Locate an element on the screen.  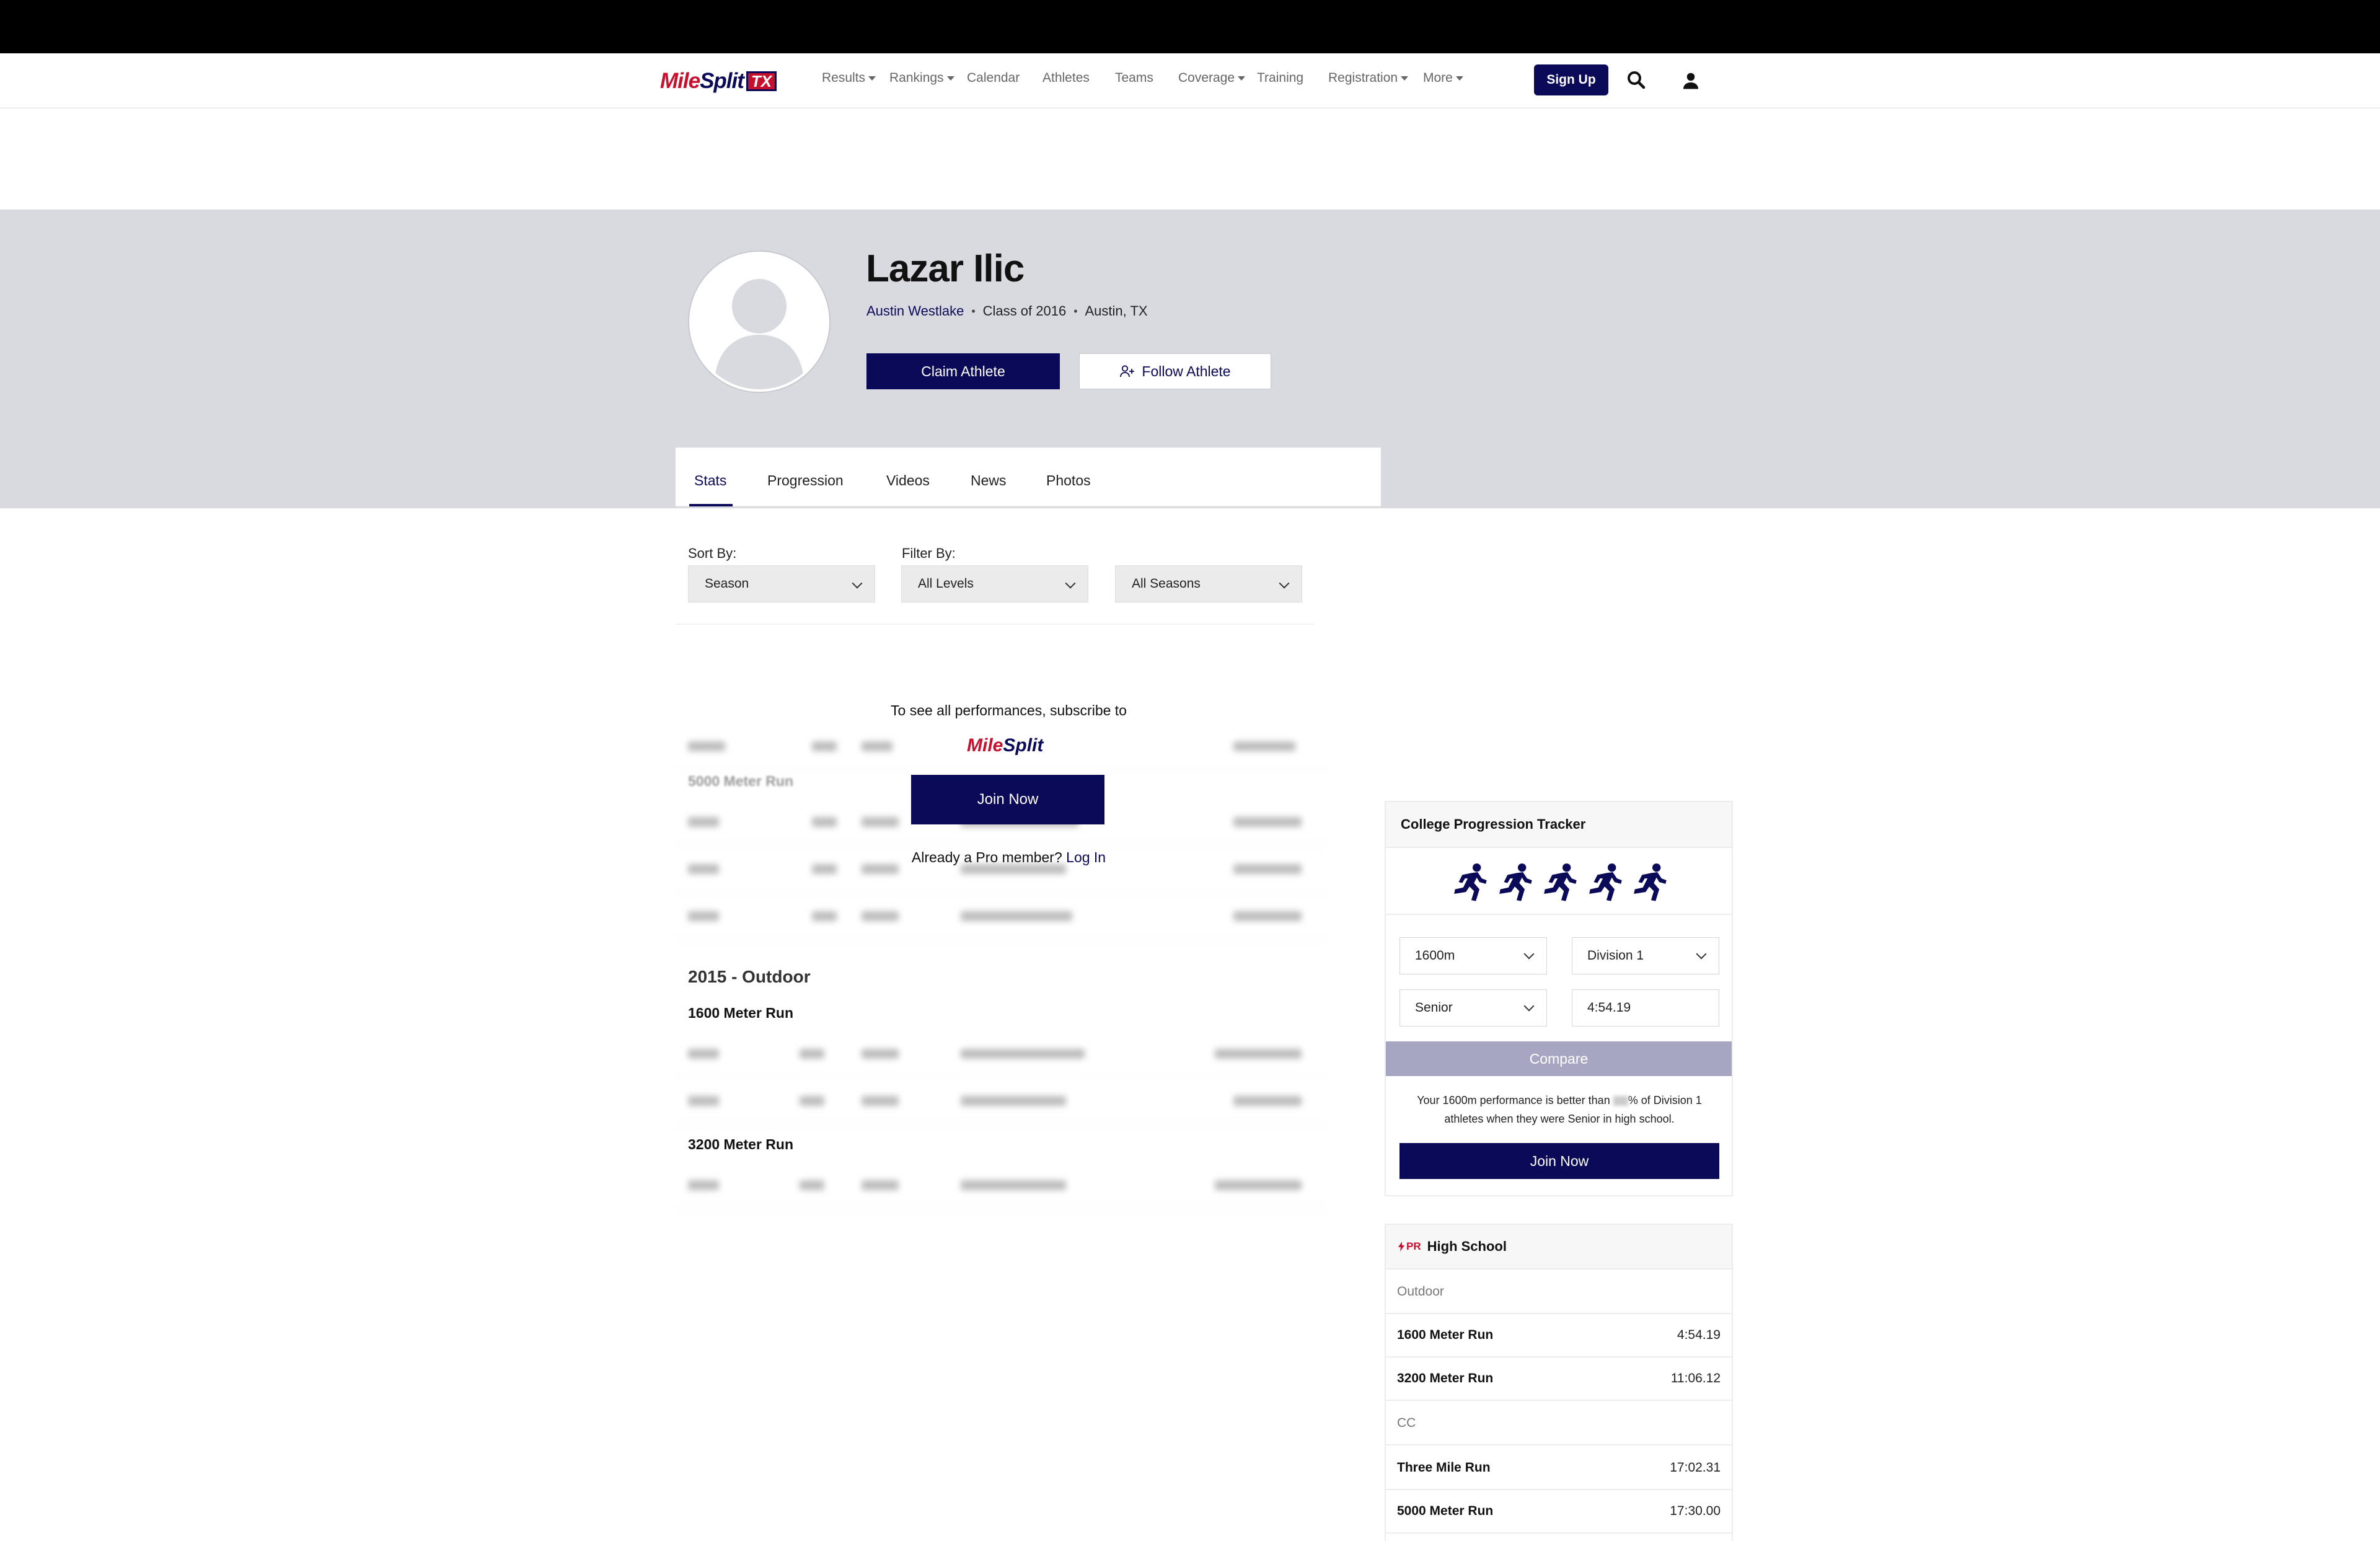
tab-photos: Photos is located at coordinates (1068, 480).